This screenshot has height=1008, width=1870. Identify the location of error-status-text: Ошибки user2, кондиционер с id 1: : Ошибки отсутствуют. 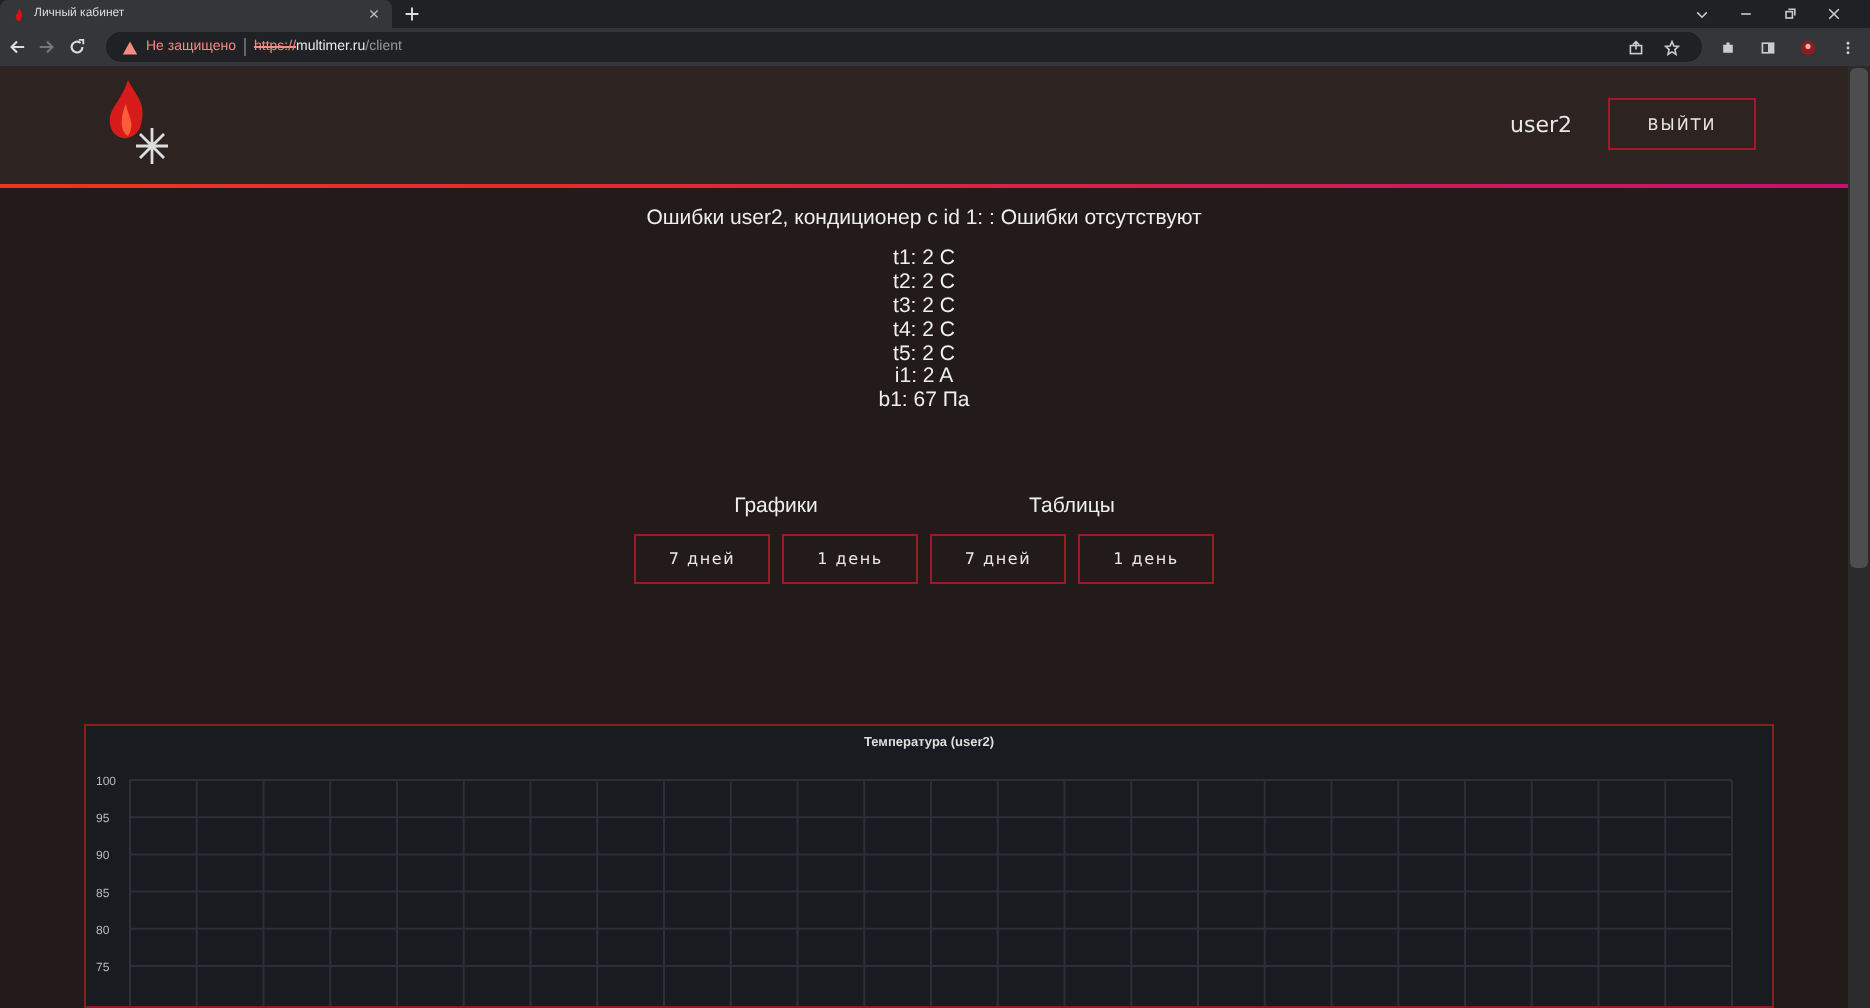
(924, 218).